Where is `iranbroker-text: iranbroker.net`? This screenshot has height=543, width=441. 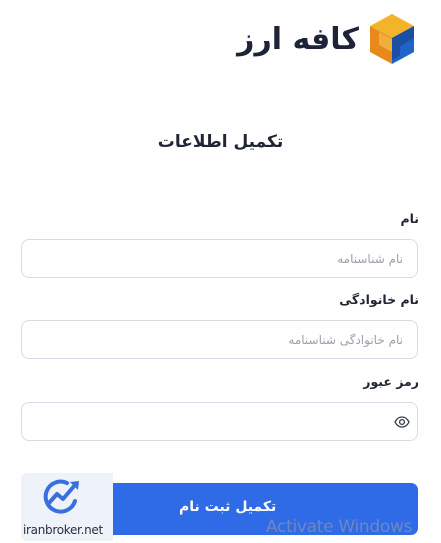 iranbroker-text: iranbroker.net is located at coordinates (63, 530).